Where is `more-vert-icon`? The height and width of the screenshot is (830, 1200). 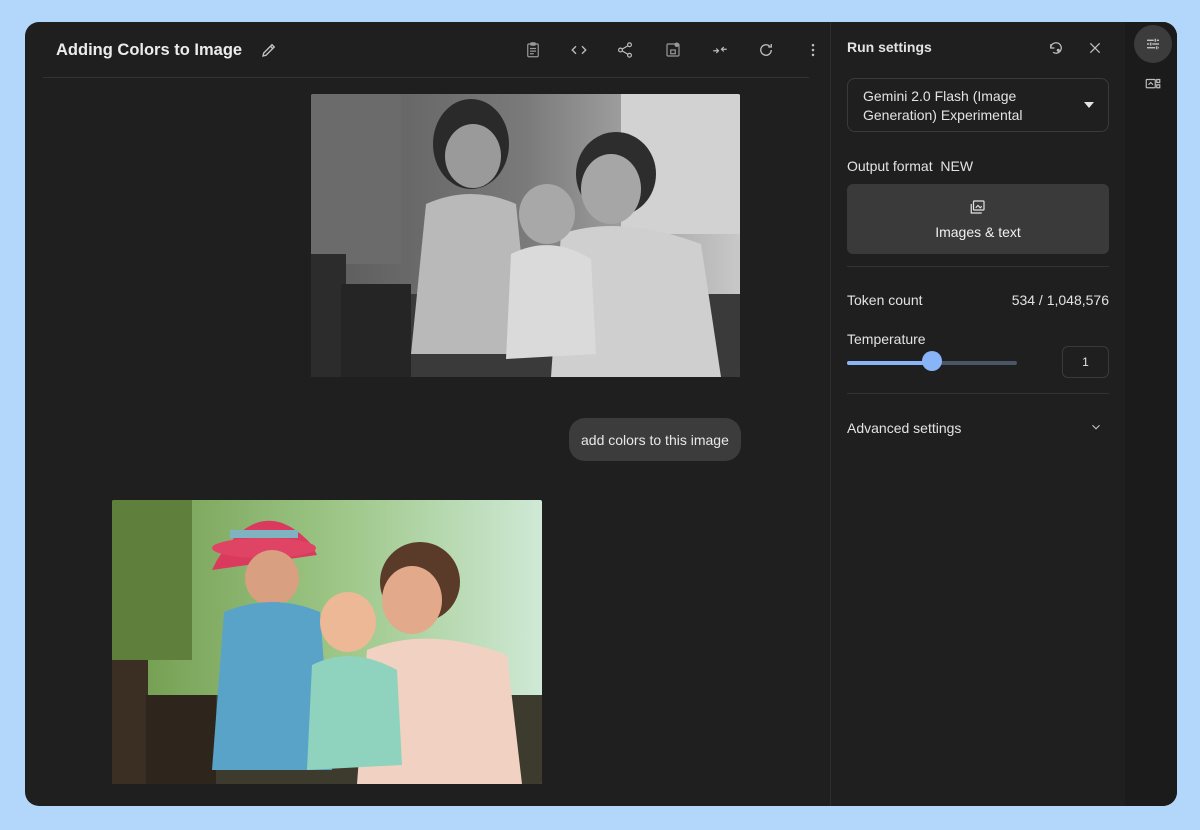
more-vert-icon is located at coordinates (813, 50).